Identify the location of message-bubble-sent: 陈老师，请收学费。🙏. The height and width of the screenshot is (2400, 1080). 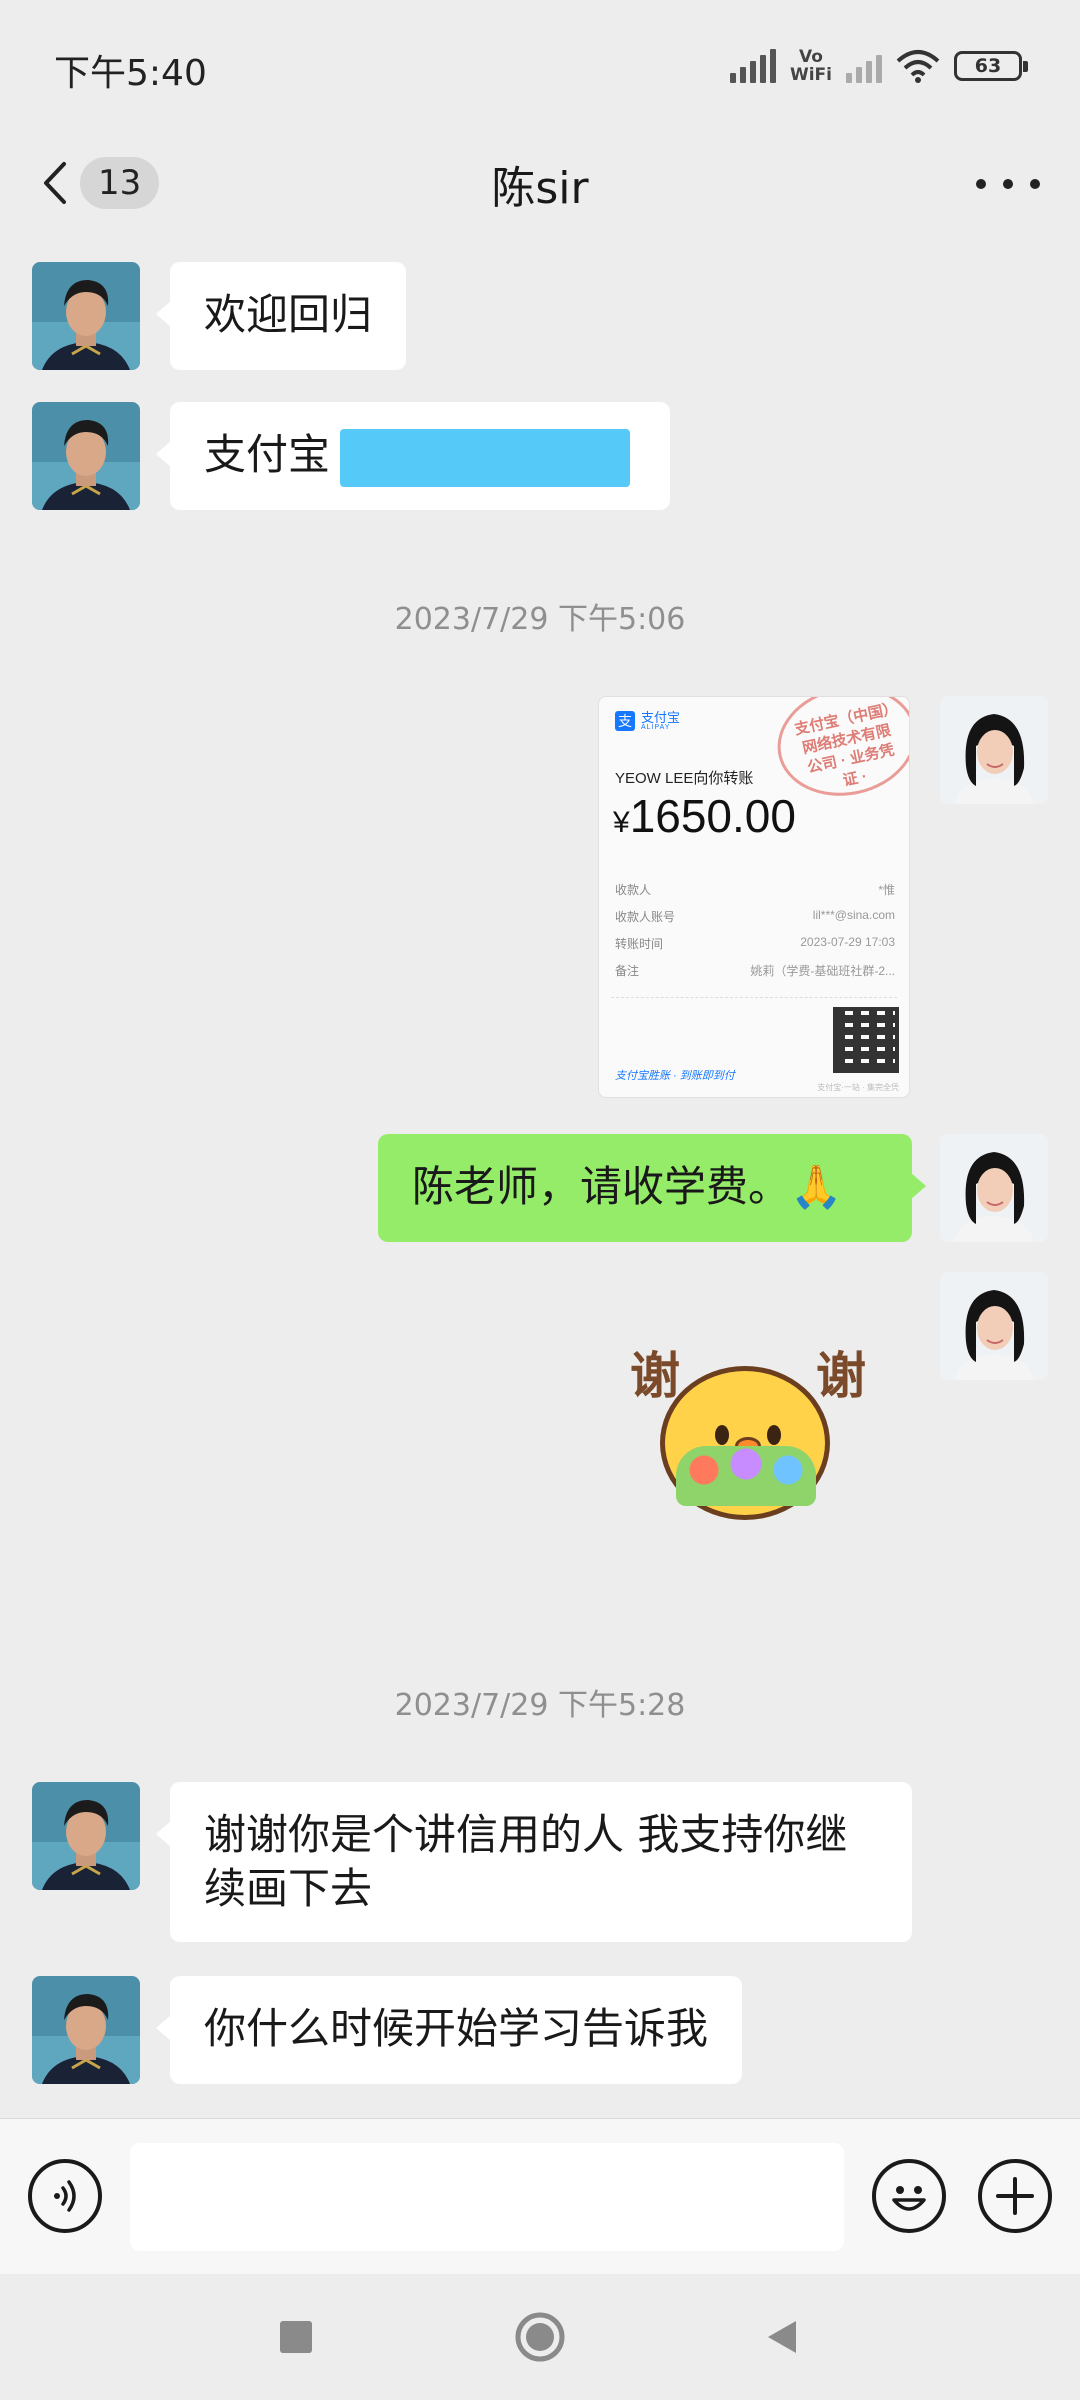
(652, 1188).